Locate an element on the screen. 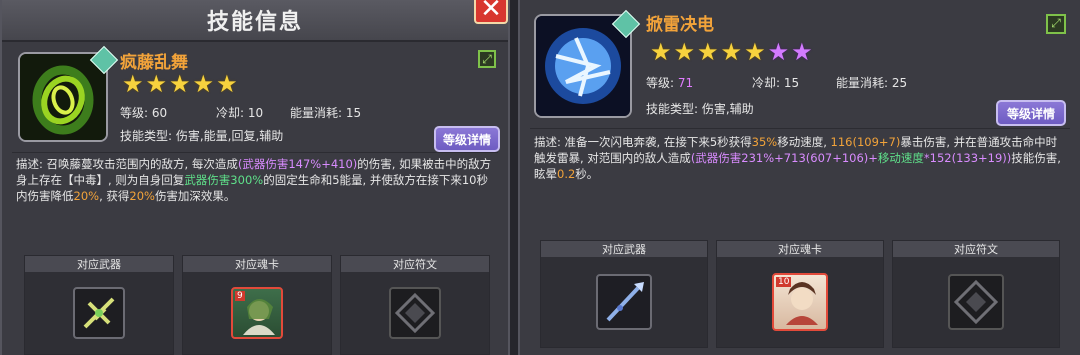 The image size is (1080, 355). skill-type: 技能类型: 伤害,能量,回复,辅助 is located at coordinates (202, 136).